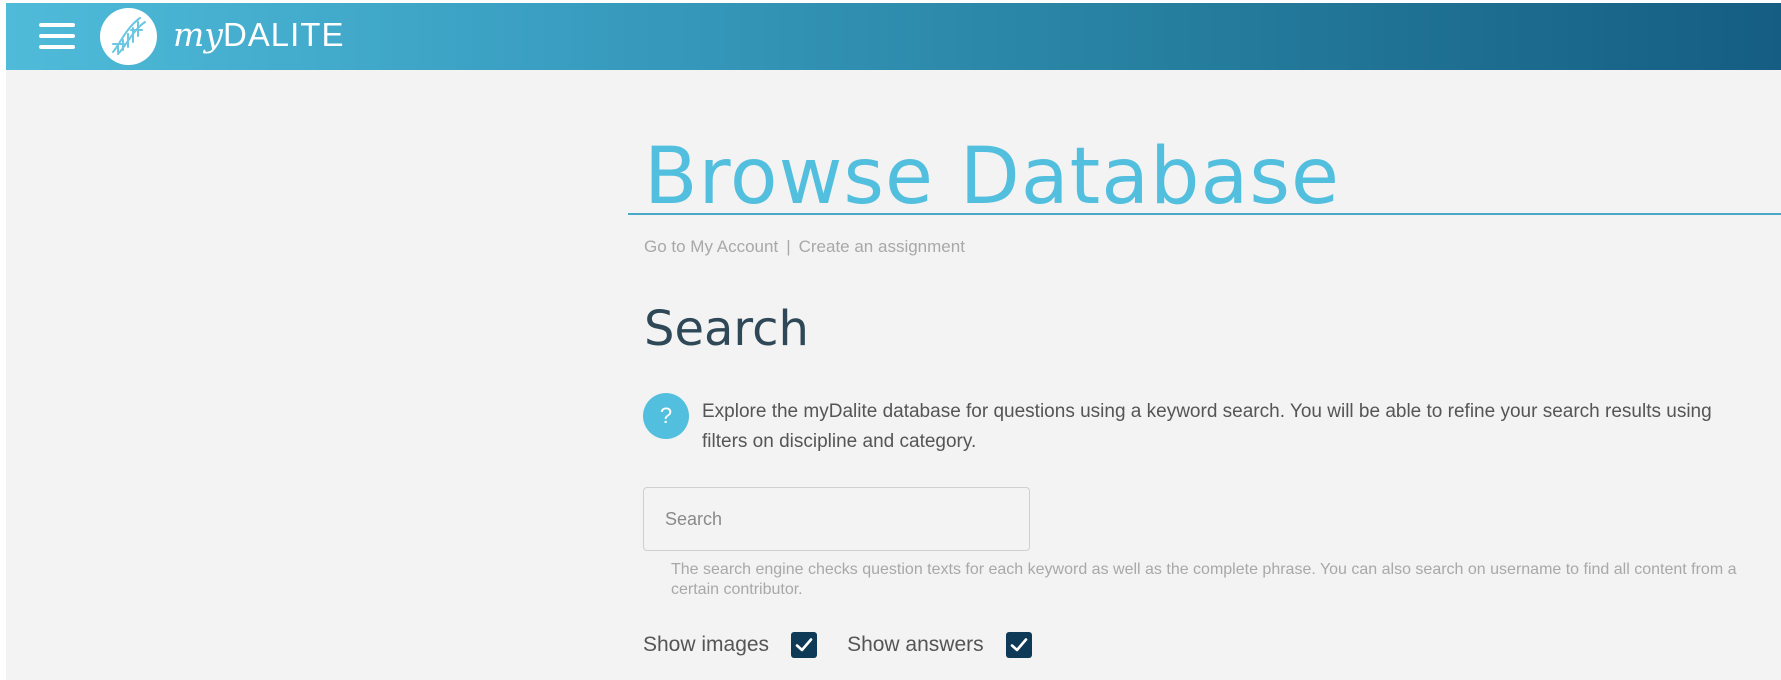 The width and height of the screenshot is (1781, 680). What do you see at coordinates (992, 177) in the screenshot?
I see `page-title: Browse Database` at bounding box center [992, 177].